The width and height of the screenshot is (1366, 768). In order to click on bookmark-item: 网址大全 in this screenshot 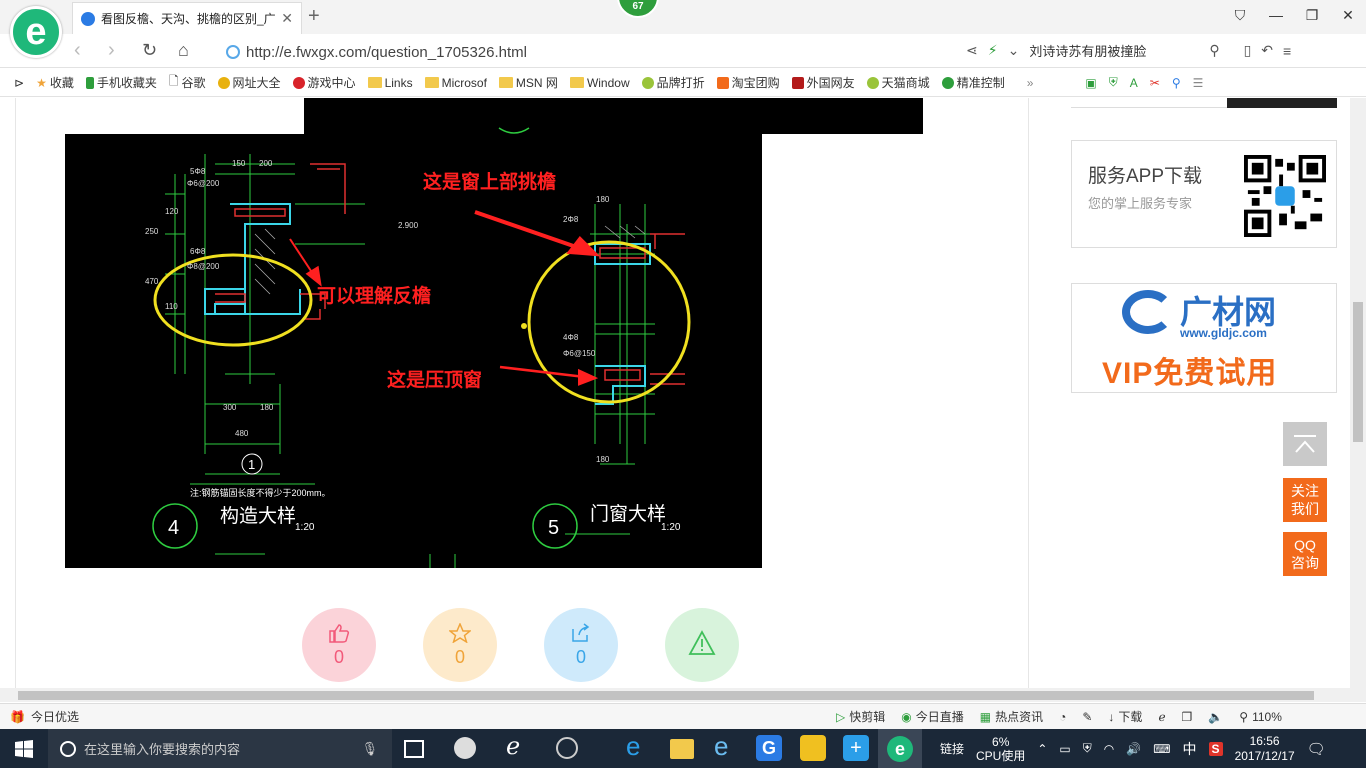, I will do `click(249, 82)`.